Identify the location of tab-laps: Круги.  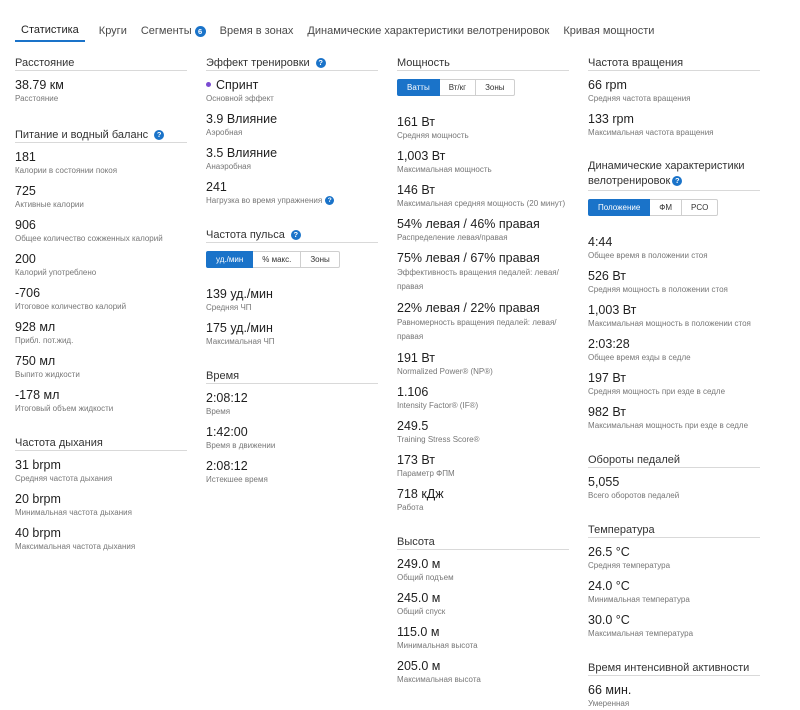
(113, 31).